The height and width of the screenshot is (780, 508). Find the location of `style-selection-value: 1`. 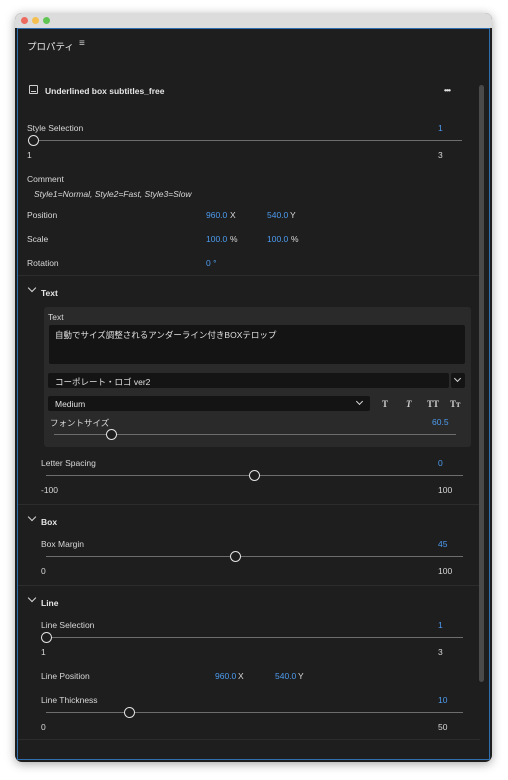

style-selection-value: 1 is located at coordinates (440, 128).